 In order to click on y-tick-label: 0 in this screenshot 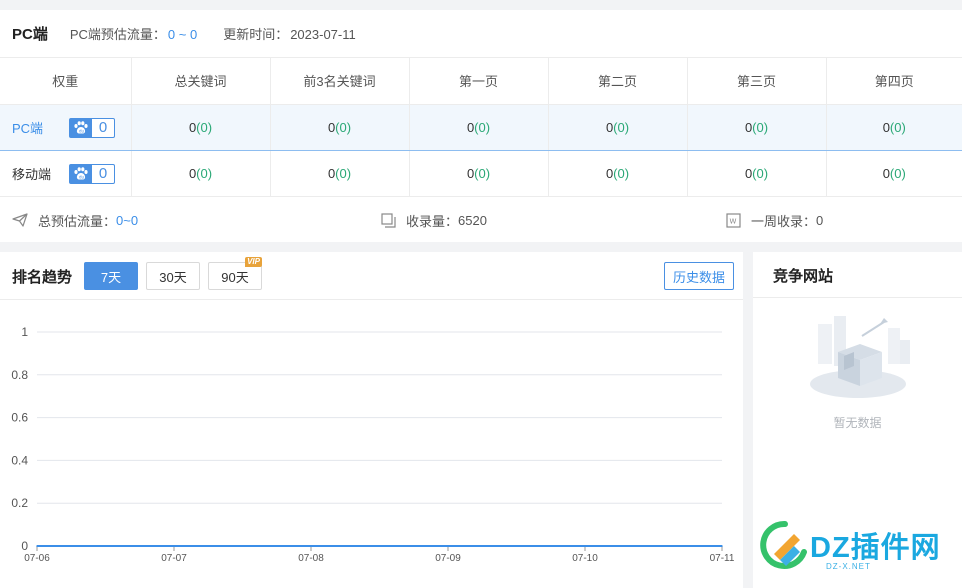, I will do `click(24, 546)`.